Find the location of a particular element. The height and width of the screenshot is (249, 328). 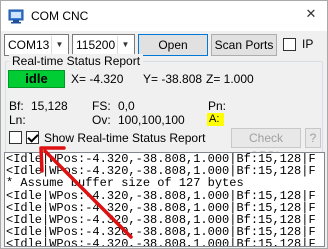

app-icon is located at coordinates (16, 16).